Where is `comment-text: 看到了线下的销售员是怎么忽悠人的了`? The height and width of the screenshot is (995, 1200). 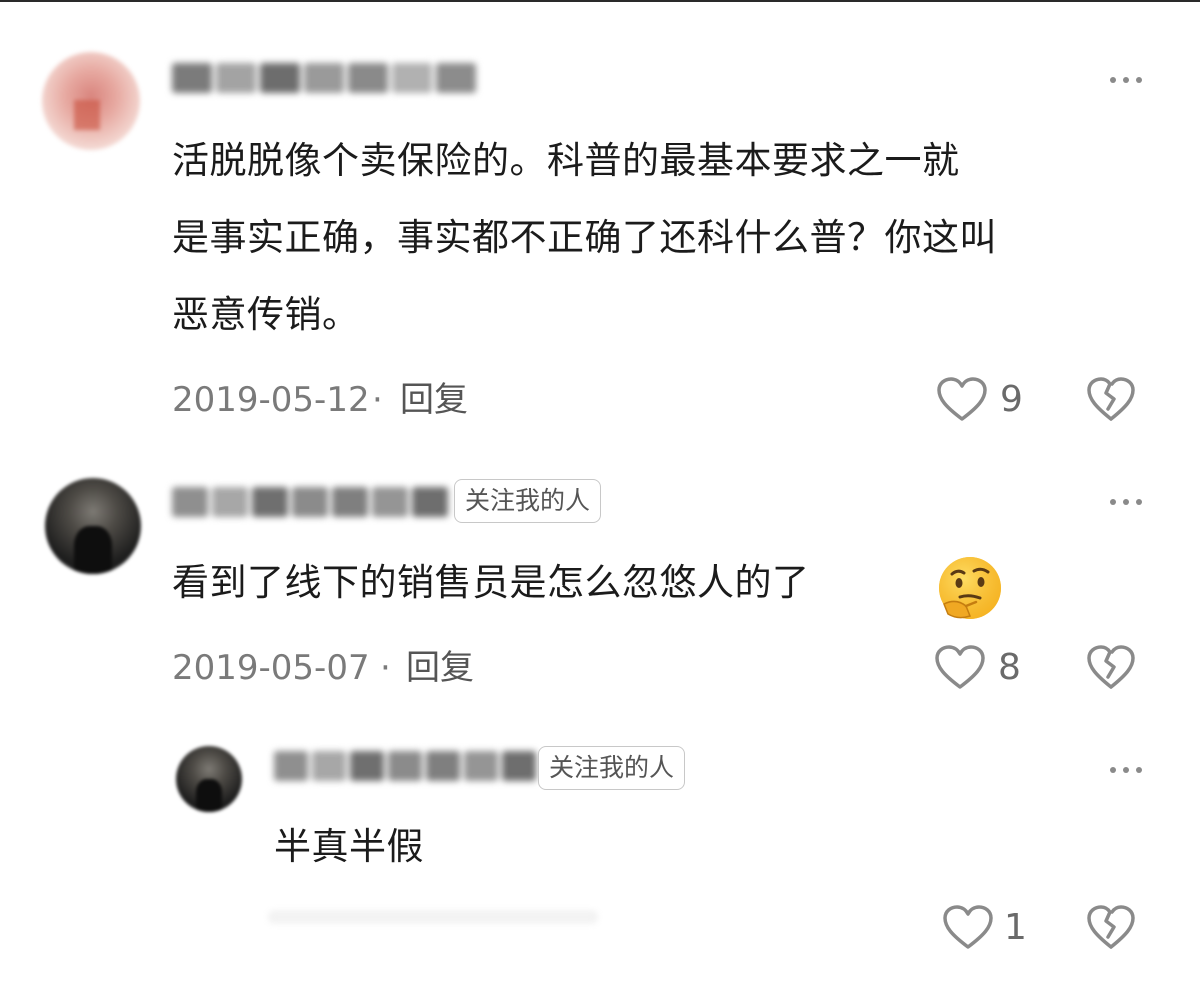 comment-text: 看到了线下的销售员是怎么忽悠人的了 is located at coordinates (491, 582).